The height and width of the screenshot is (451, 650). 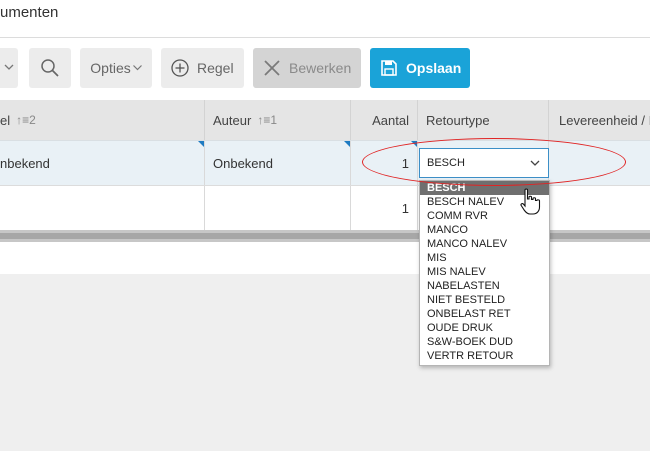 I want to click on opties-button: Opties, so click(x=116, y=68).